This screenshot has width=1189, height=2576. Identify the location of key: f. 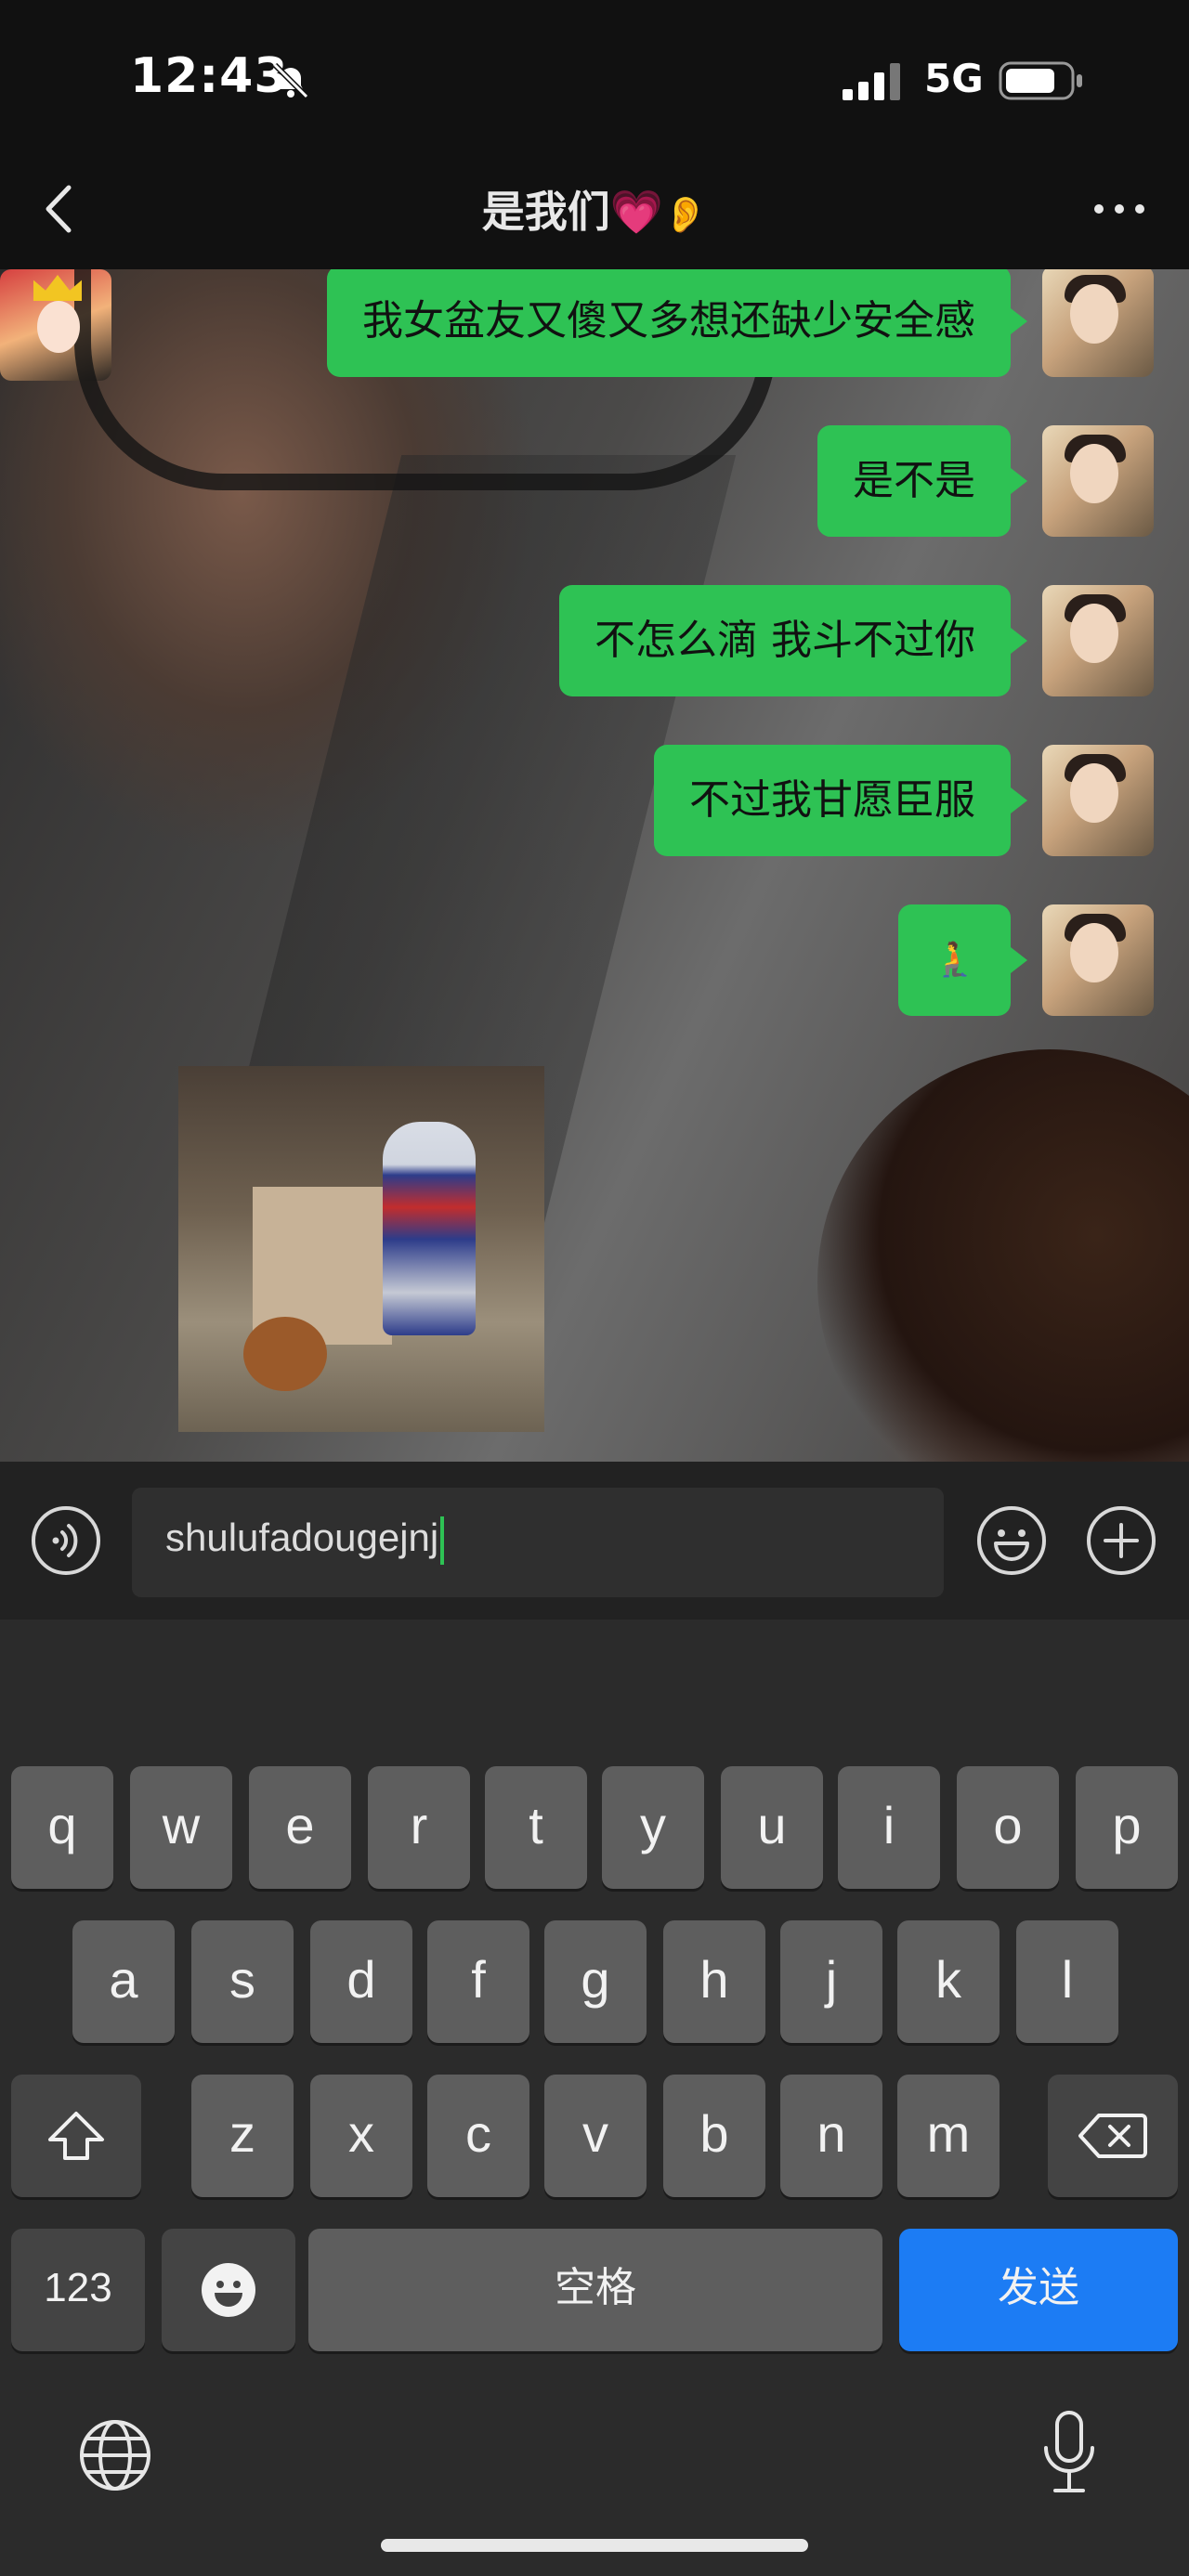
(478, 1981).